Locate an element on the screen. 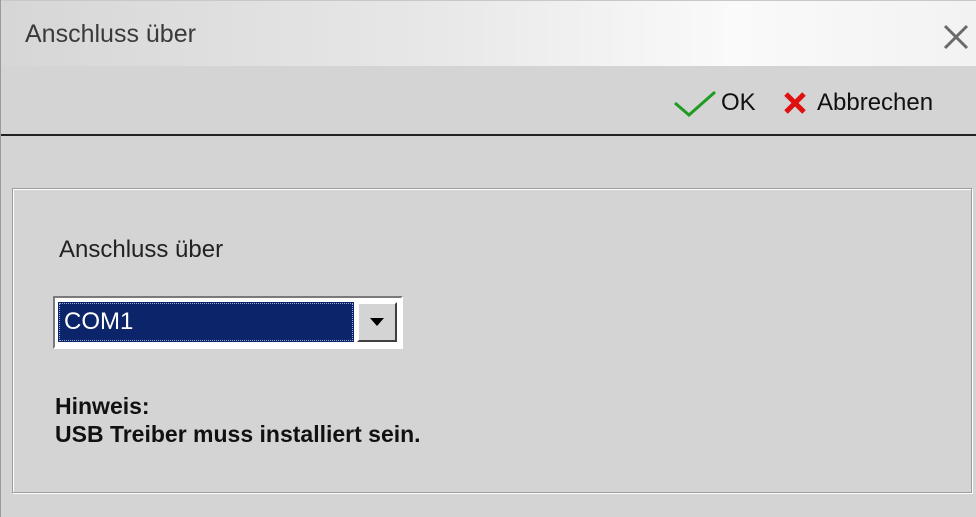 Image resolution: width=976 pixels, height=517 pixels. x-icon is located at coordinates (795, 103).